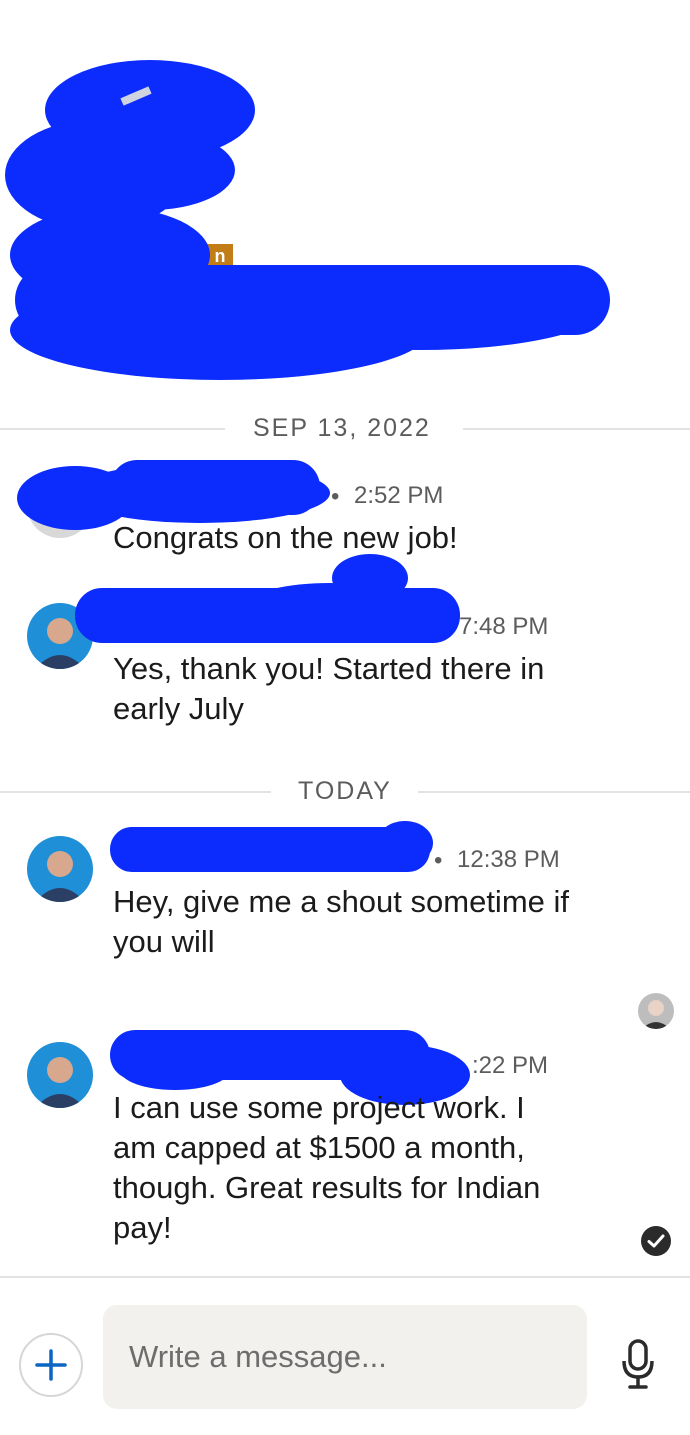 The height and width of the screenshot is (1435, 690). I want to click on message-line: though. Great results for Indian, so click(327, 1187).